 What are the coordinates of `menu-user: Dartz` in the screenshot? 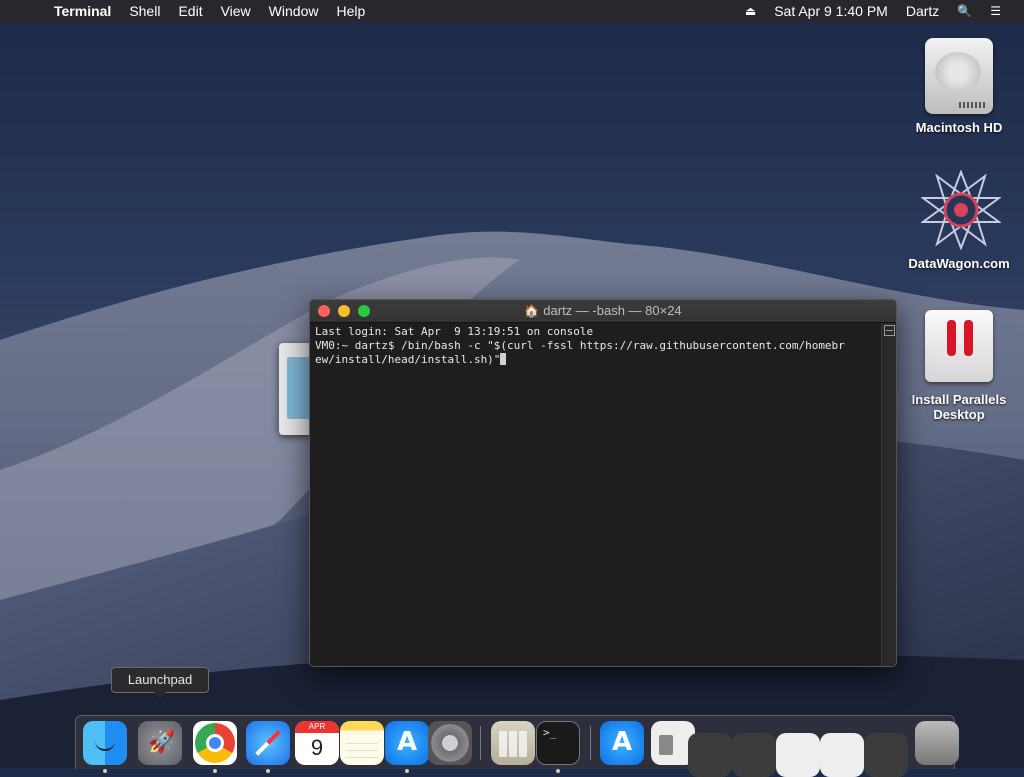 It's located at (922, 11).